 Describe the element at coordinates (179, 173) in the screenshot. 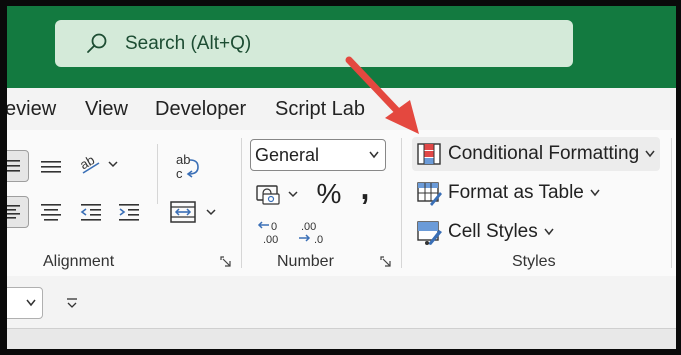

I see `svg-text: c` at that location.